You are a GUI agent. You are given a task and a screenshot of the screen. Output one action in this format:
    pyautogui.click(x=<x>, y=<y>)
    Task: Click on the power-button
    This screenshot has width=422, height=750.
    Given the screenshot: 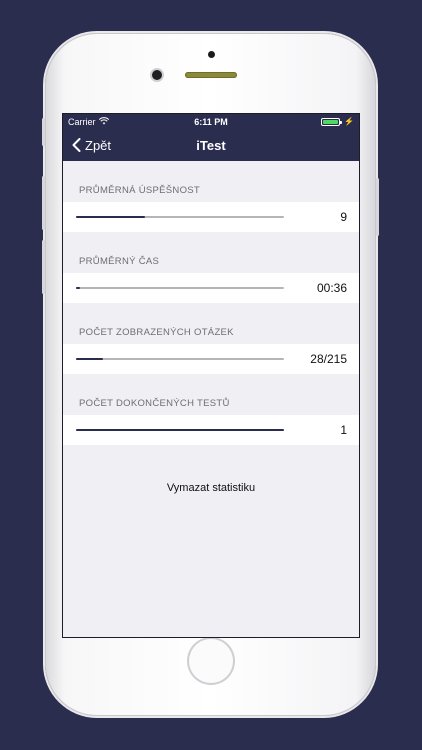 What is the action you would take?
    pyautogui.click(x=377, y=207)
    